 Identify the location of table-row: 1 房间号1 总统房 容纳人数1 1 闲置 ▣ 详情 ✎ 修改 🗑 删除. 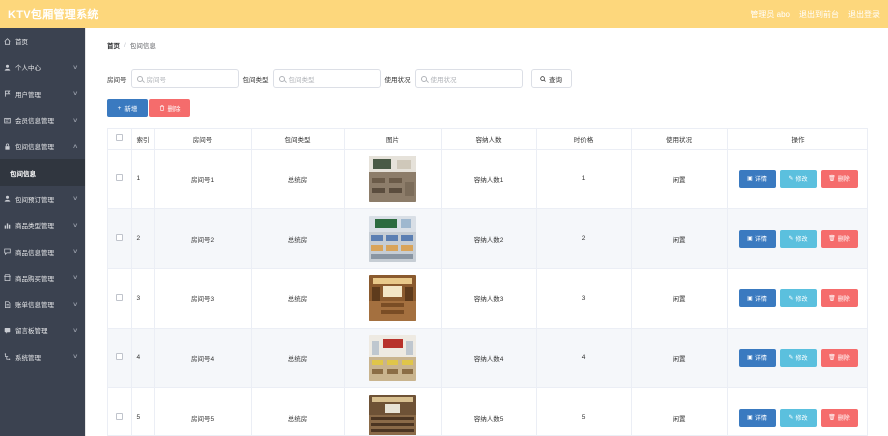
(487, 179).